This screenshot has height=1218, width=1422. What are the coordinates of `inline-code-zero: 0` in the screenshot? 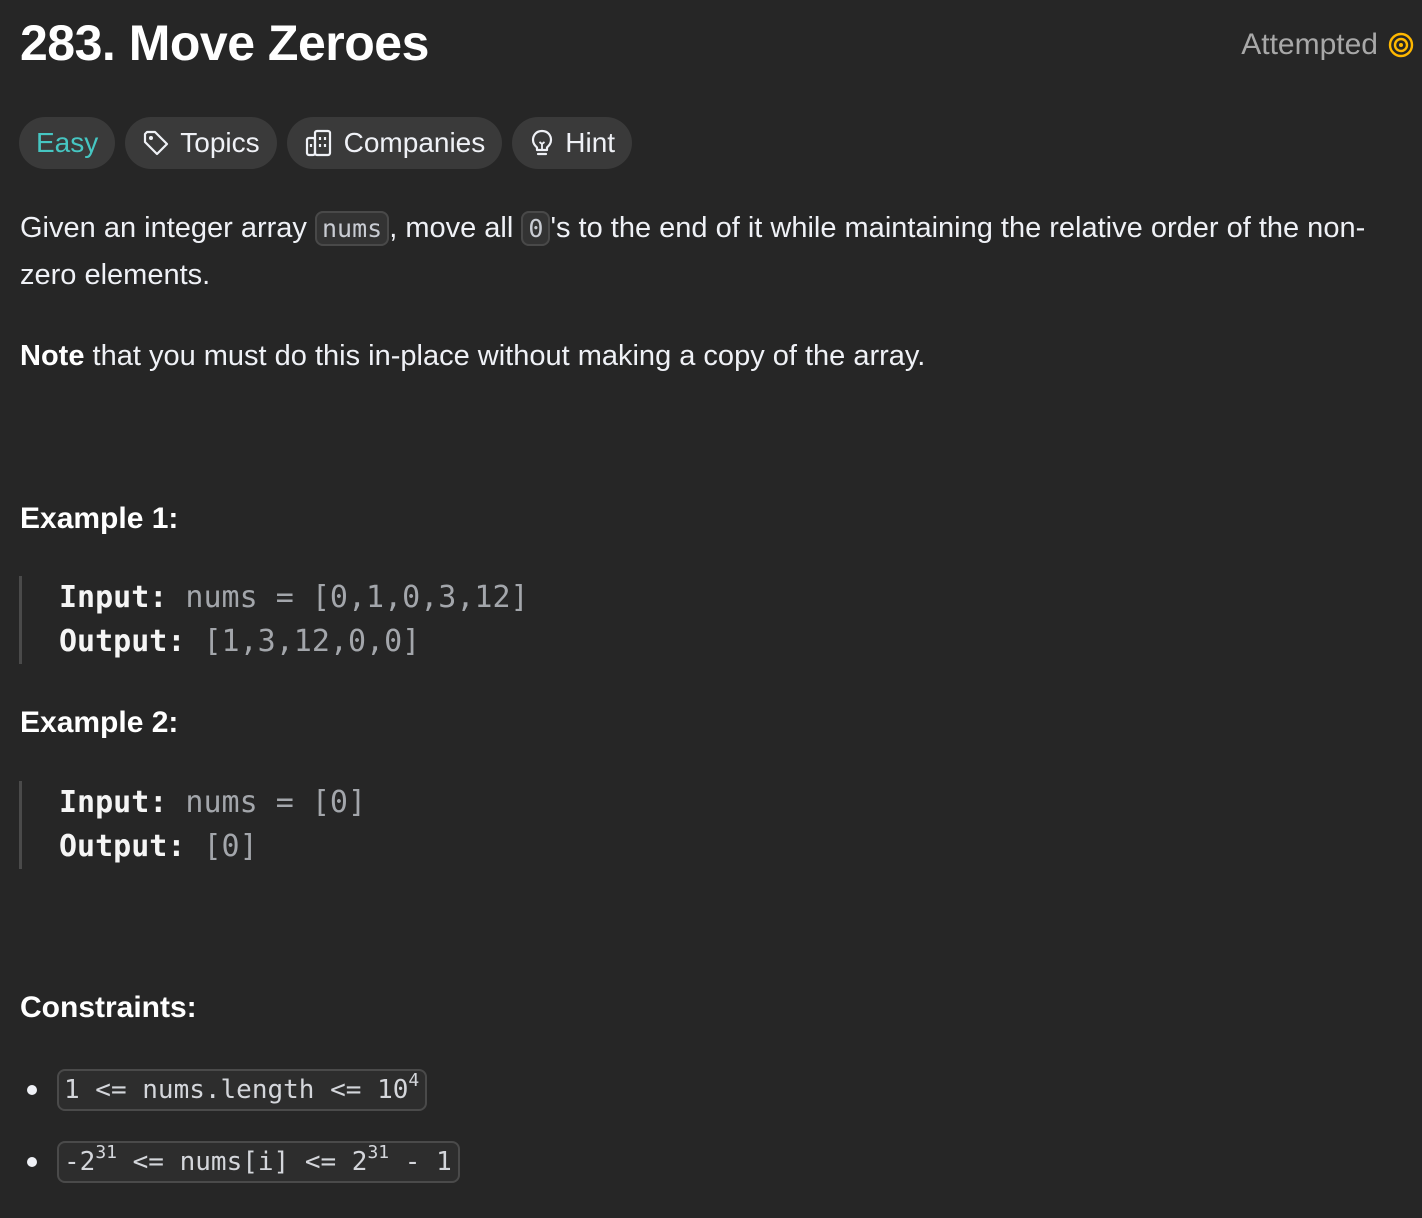 It's located at (536, 228).